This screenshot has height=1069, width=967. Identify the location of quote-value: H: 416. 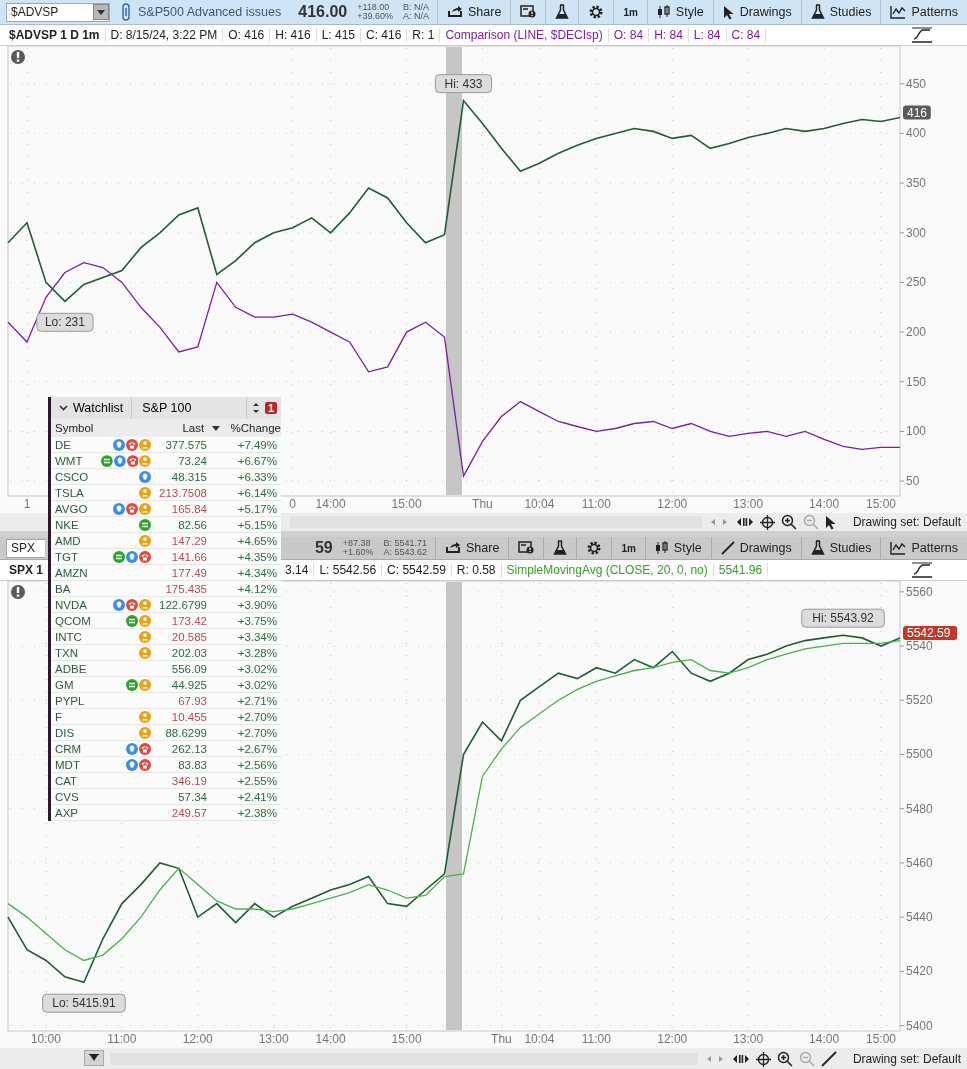
(293, 35).